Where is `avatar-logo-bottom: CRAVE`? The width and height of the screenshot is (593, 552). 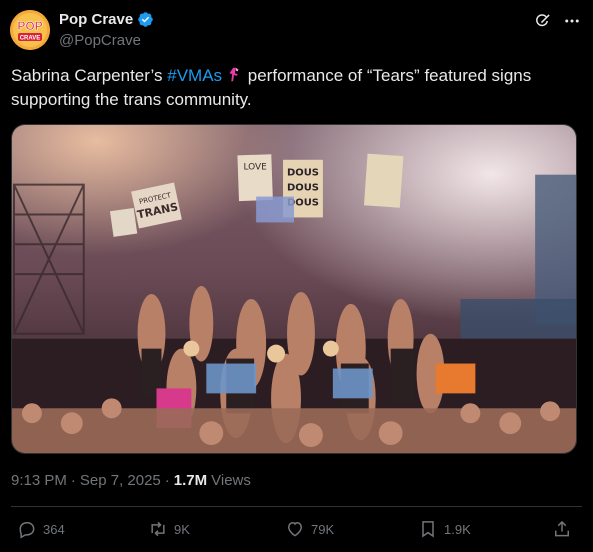
avatar-logo-bottom: CRAVE is located at coordinates (30, 39).